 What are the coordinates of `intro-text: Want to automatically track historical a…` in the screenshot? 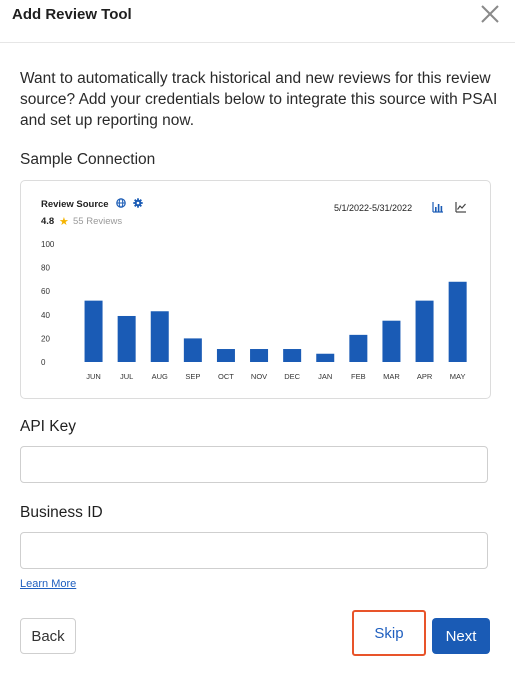 It's located at (259, 99).